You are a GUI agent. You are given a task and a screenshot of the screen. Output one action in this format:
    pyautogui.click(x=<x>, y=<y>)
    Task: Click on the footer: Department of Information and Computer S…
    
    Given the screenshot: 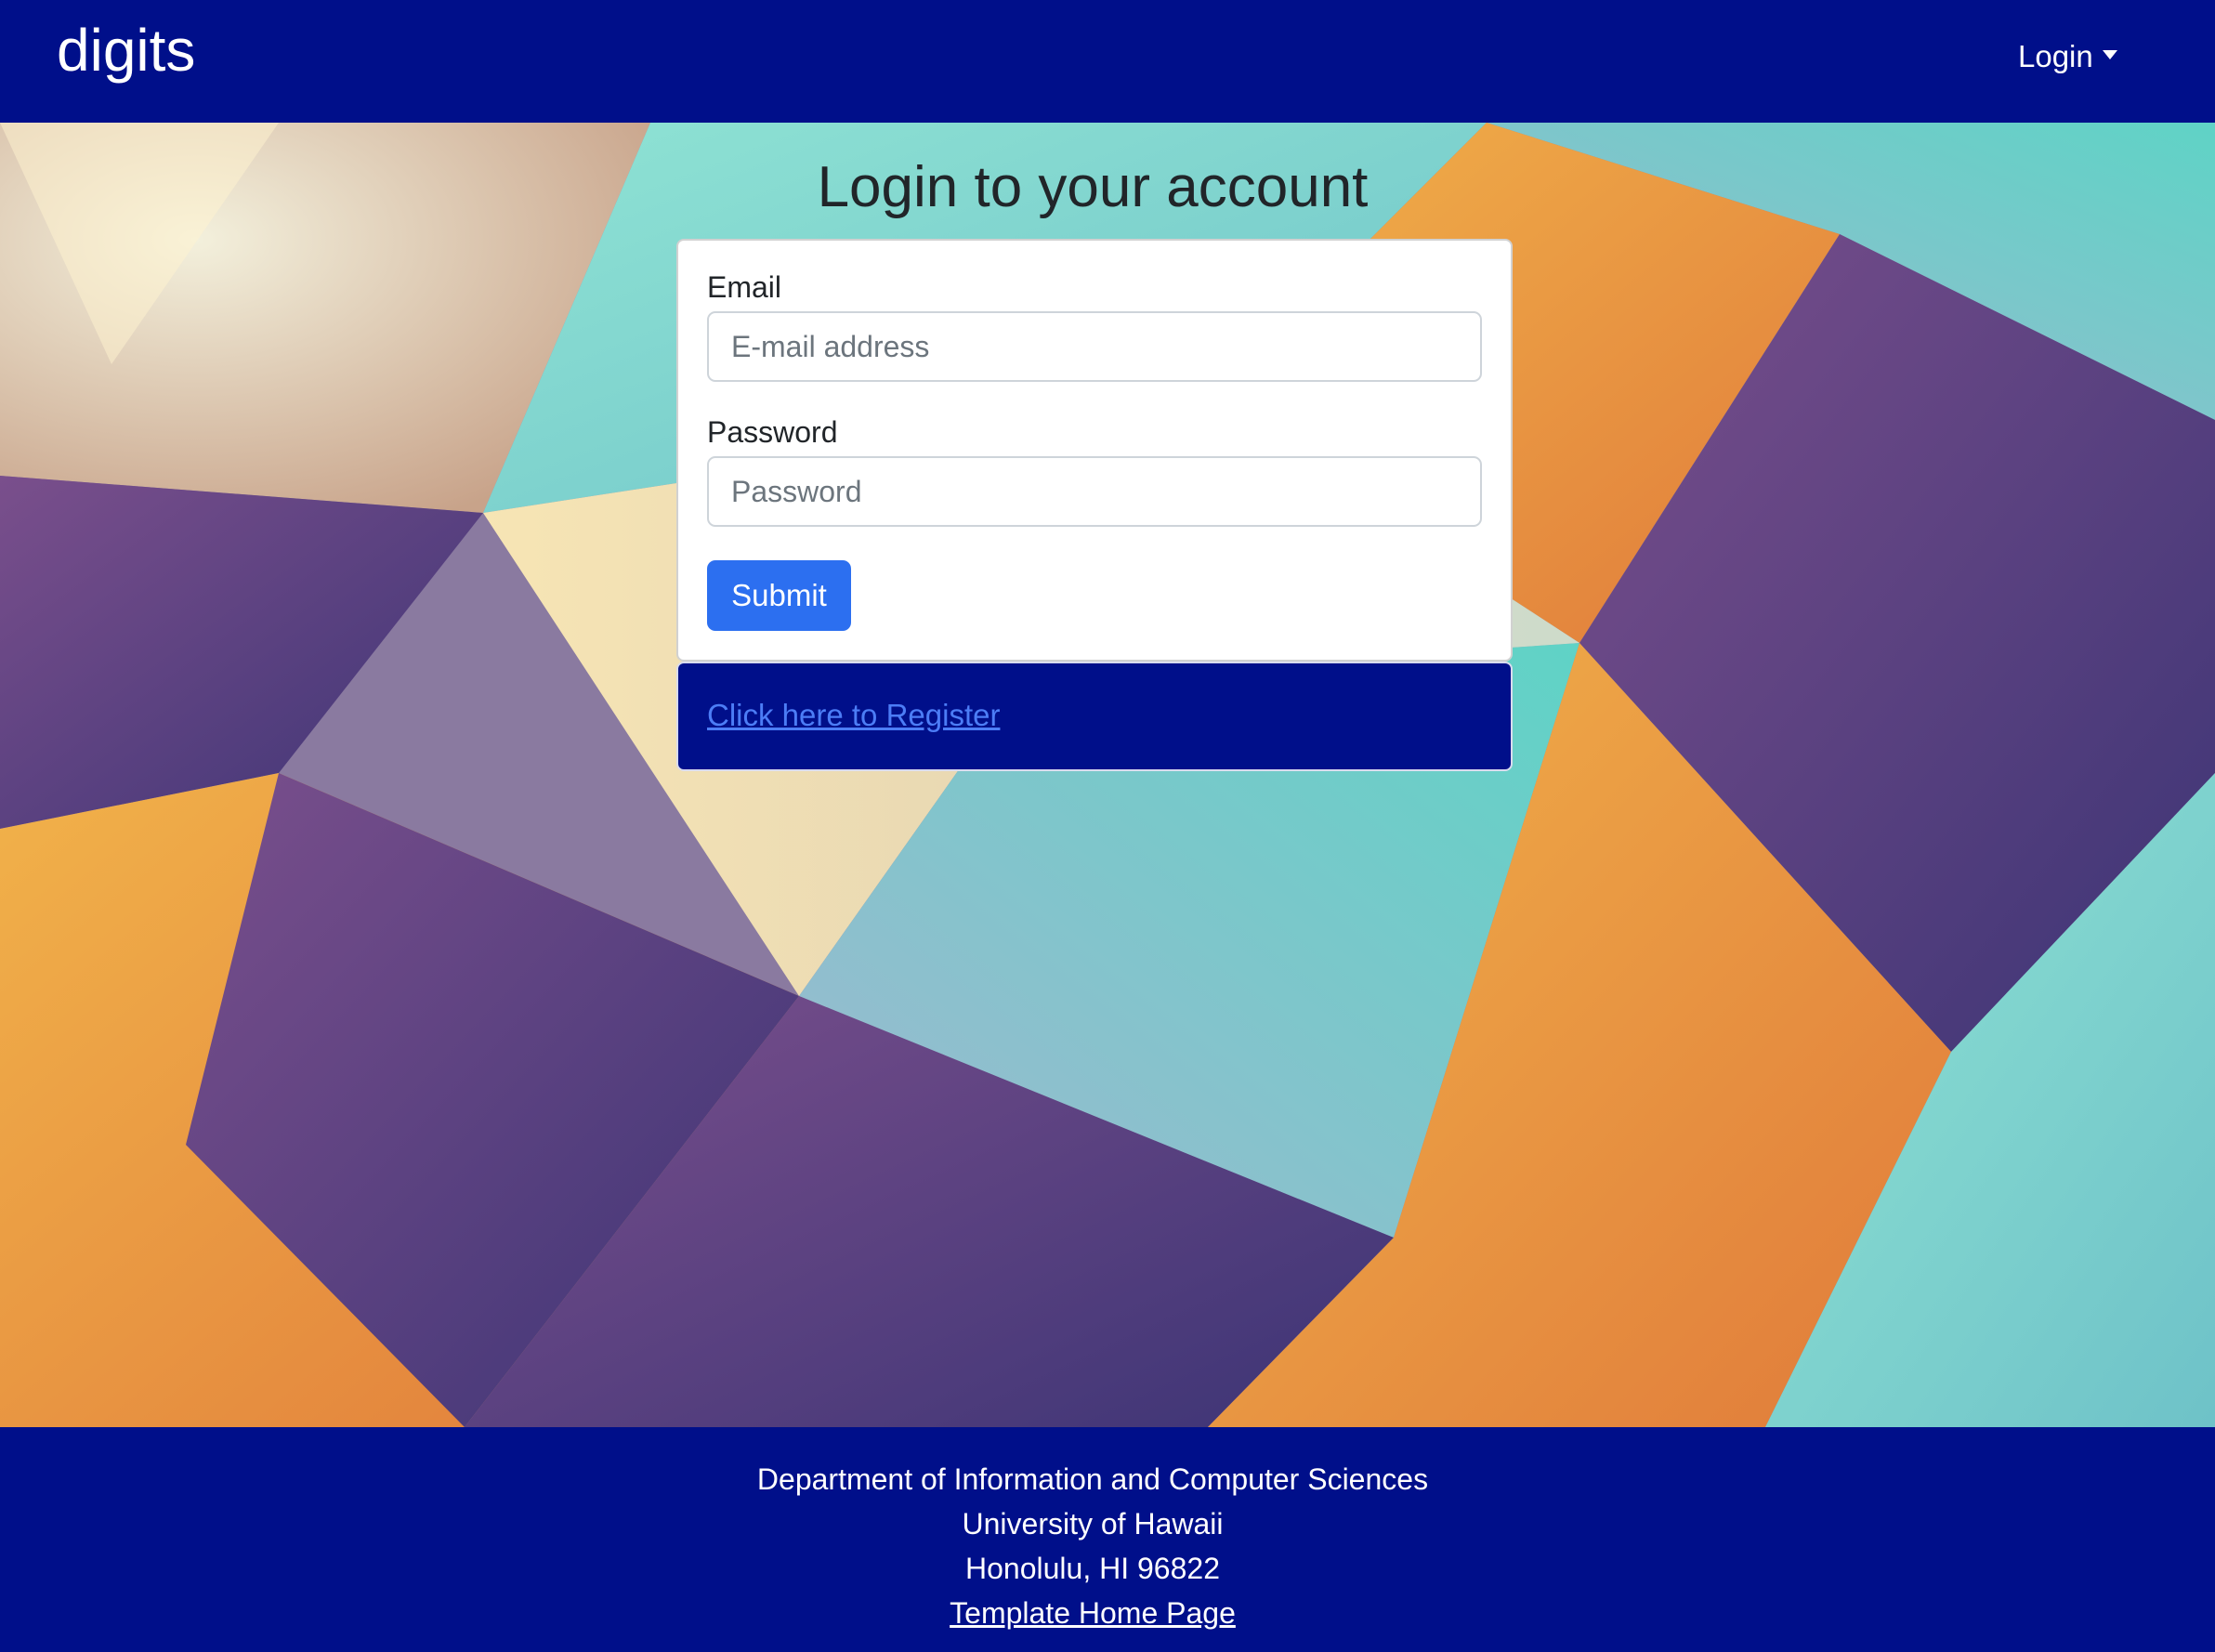 What is the action you would take?
    pyautogui.click(x=1108, y=1540)
    